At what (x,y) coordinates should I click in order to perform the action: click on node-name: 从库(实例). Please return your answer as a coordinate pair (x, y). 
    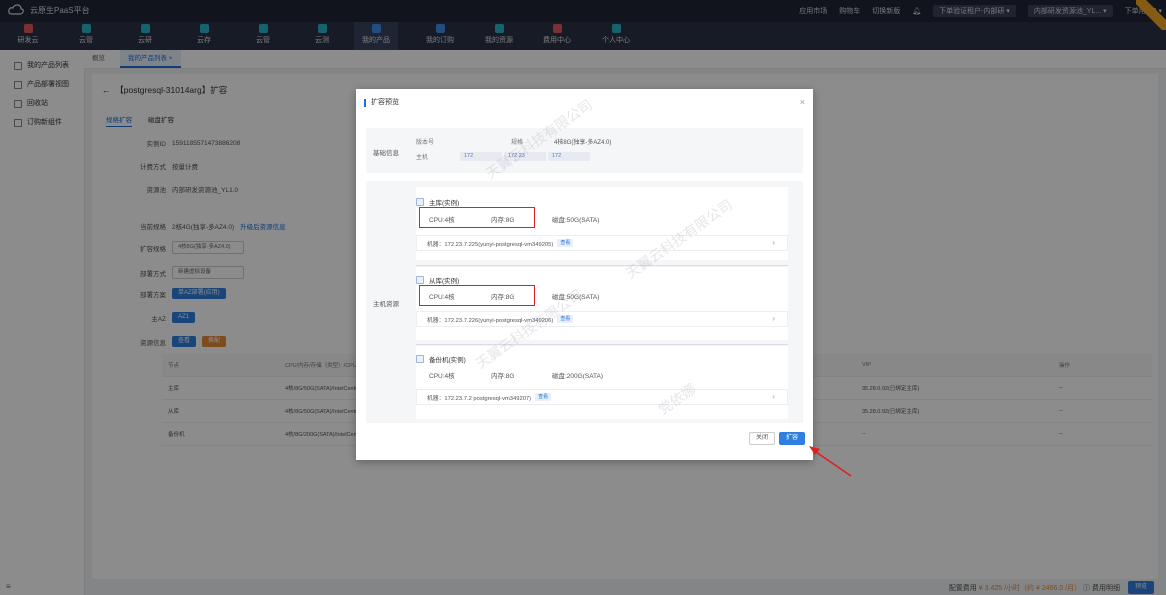
    Looking at the image, I should click on (444, 281).